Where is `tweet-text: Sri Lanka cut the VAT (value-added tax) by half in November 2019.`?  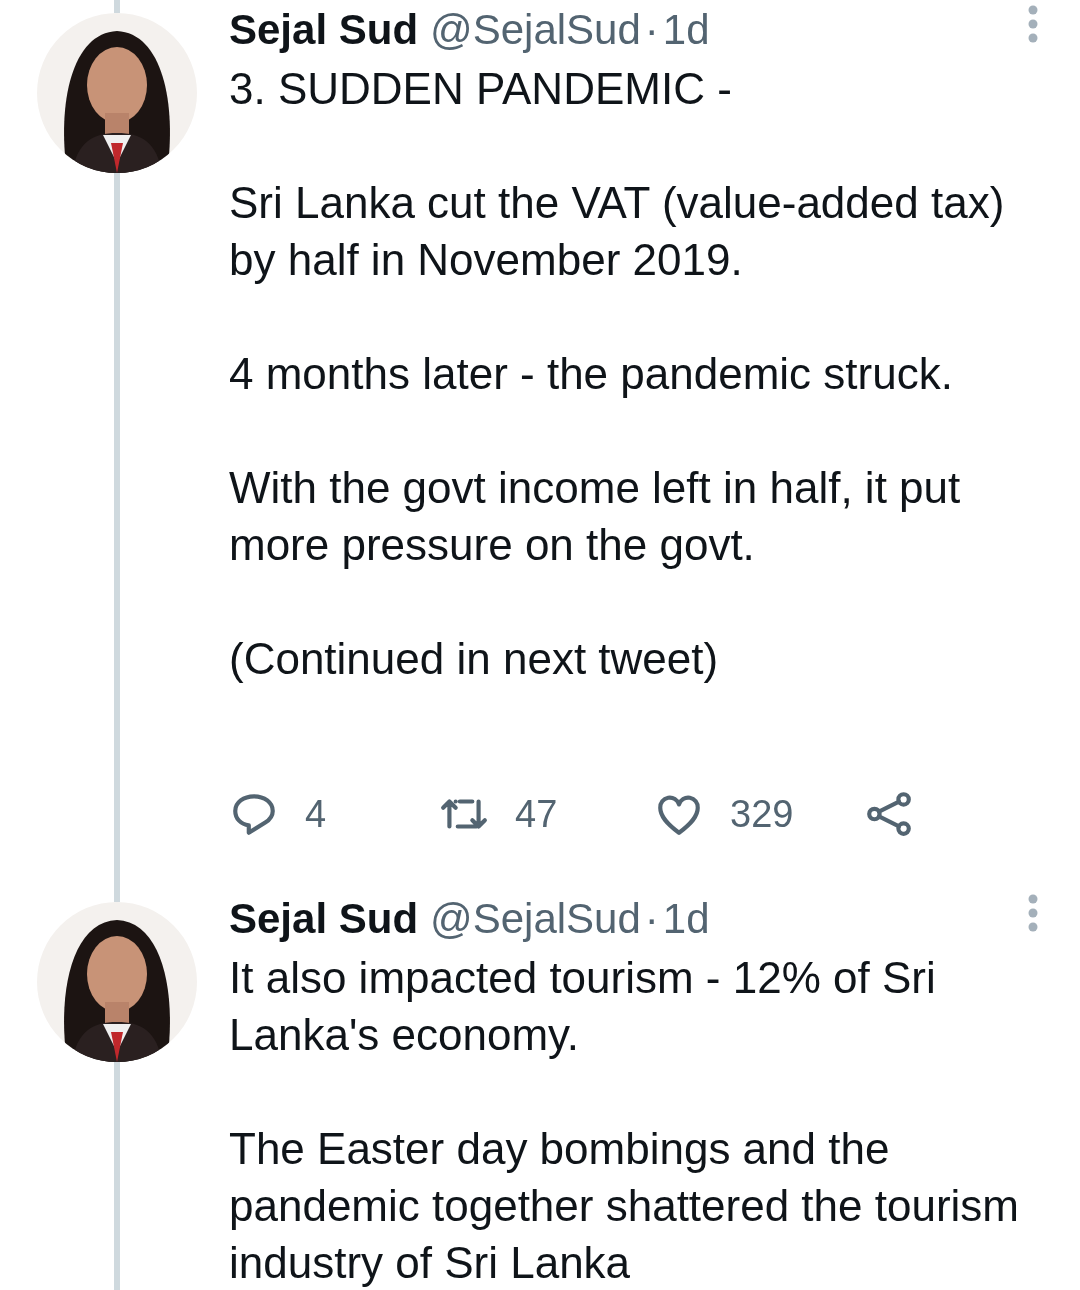 tweet-text: Sri Lanka cut the VAT (value-added tax) by half in November 2019. is located at coordinates (617, 231).